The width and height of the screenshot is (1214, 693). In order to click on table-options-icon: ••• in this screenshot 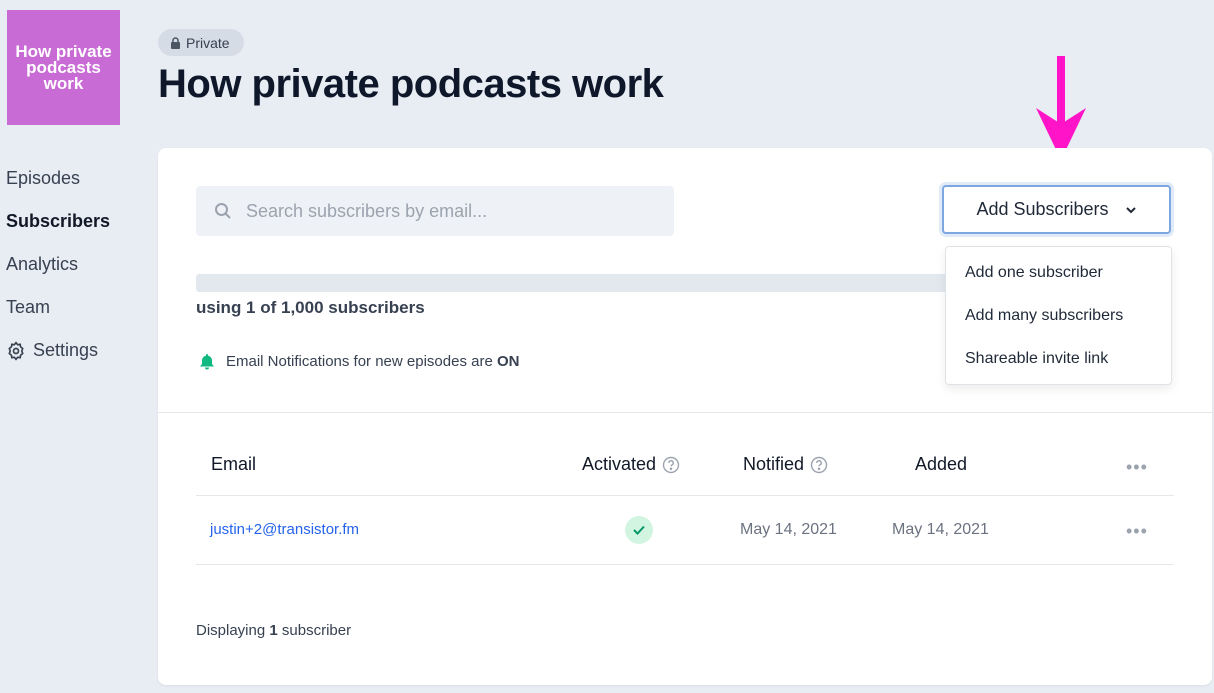, I will do `click(1137, 467)`.